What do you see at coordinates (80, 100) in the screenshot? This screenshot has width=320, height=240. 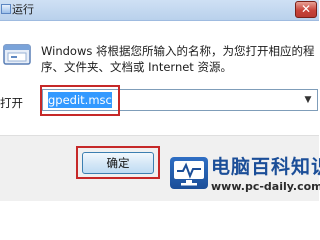 I see `highlight-frame-input` at bounding box center [80, 100].